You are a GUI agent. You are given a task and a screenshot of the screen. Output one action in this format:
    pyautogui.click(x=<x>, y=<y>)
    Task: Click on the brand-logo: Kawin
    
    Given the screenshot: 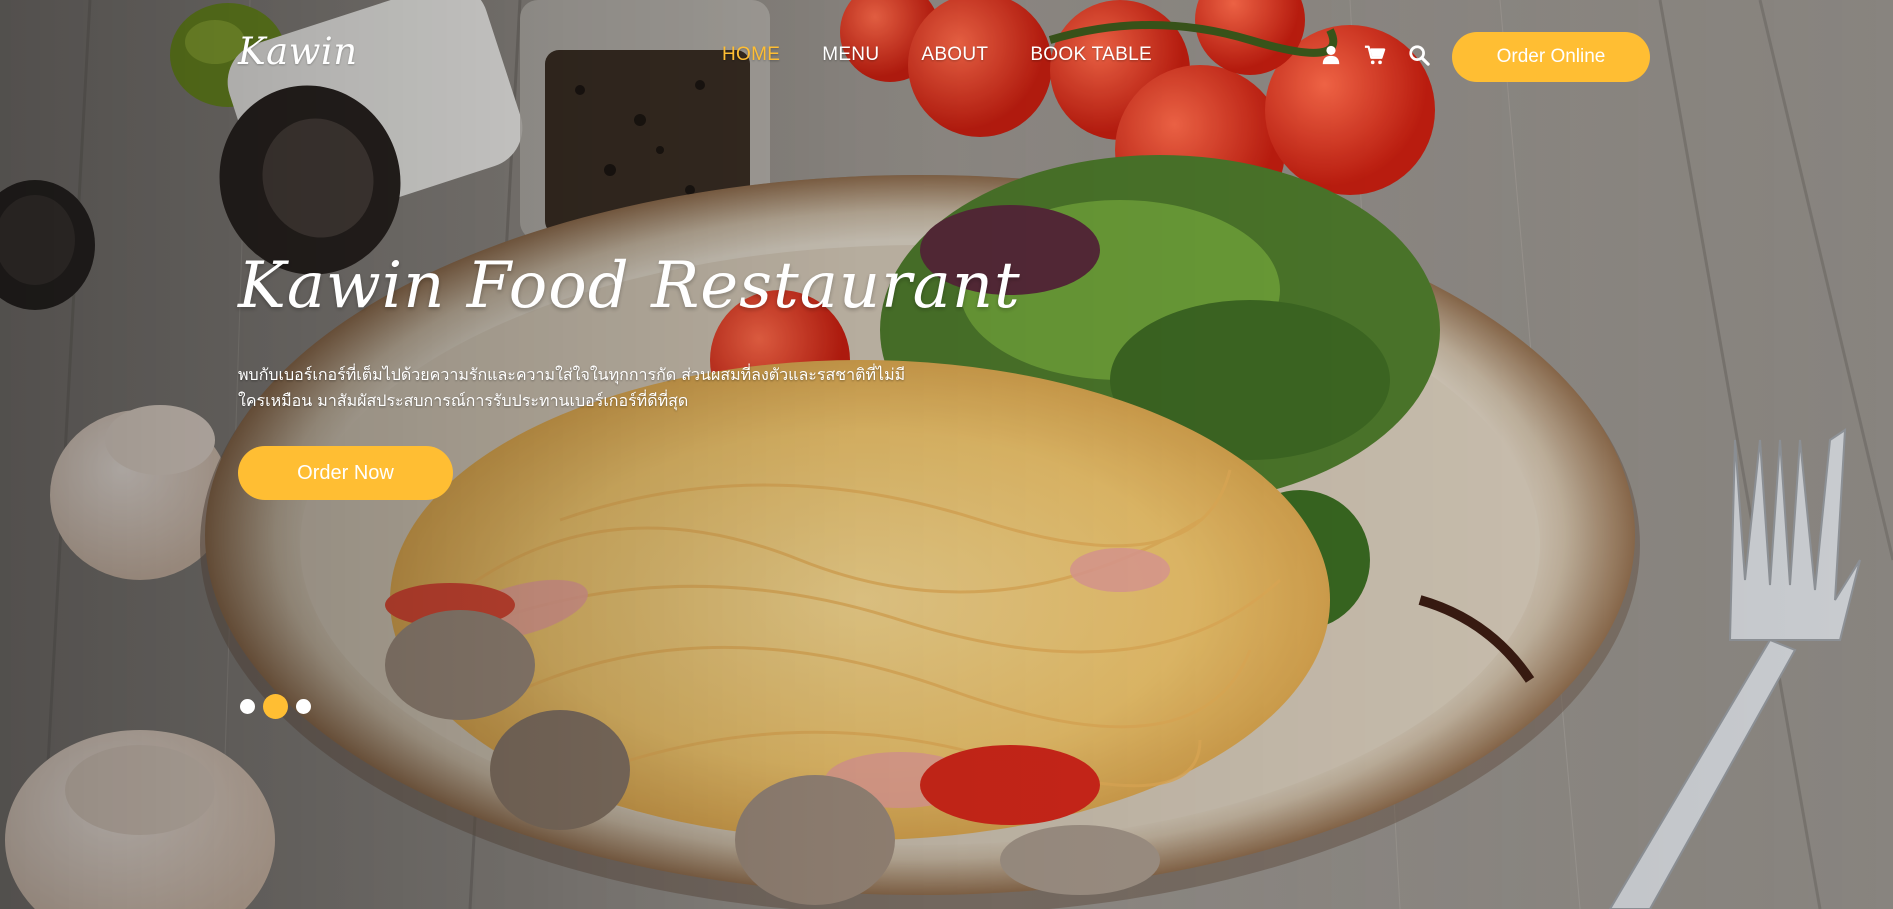 What is the action you would take?
    pyautogui.click(x=298, y=51)
    